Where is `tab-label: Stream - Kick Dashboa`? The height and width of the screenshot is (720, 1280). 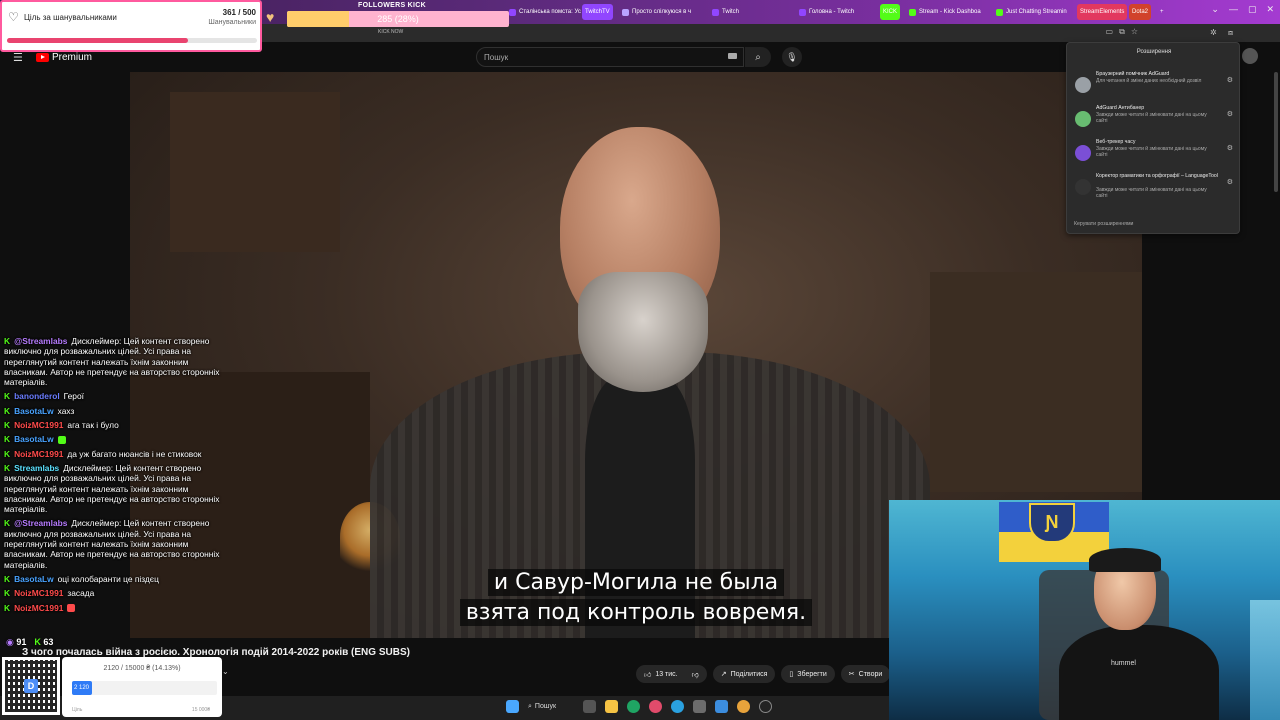
tab-label: Stream - Kick Dashboa is located at coordinates (950, 12).